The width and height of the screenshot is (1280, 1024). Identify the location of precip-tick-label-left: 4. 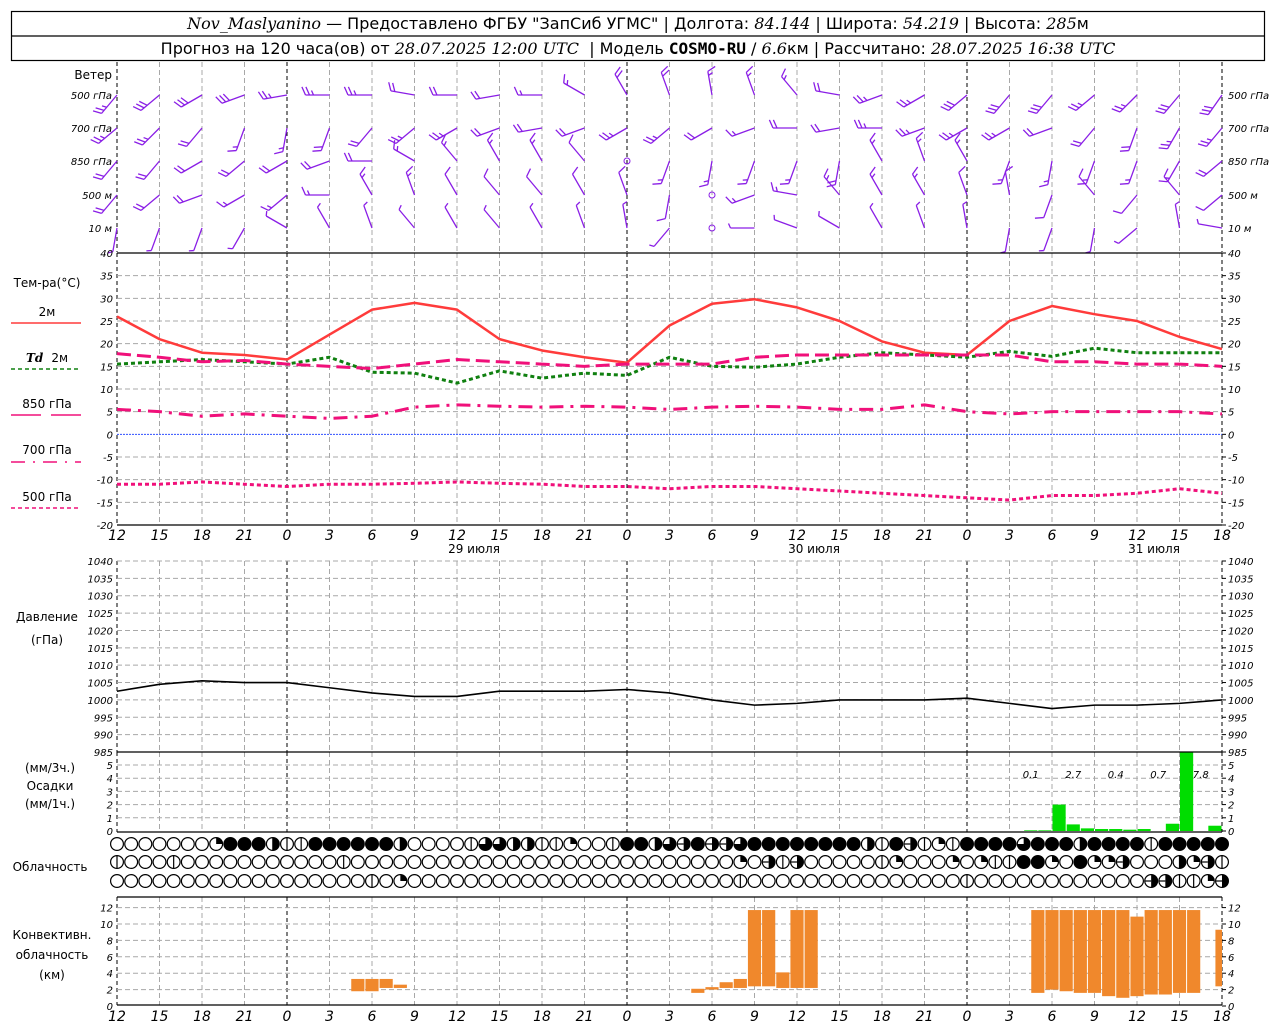
(110, 779).